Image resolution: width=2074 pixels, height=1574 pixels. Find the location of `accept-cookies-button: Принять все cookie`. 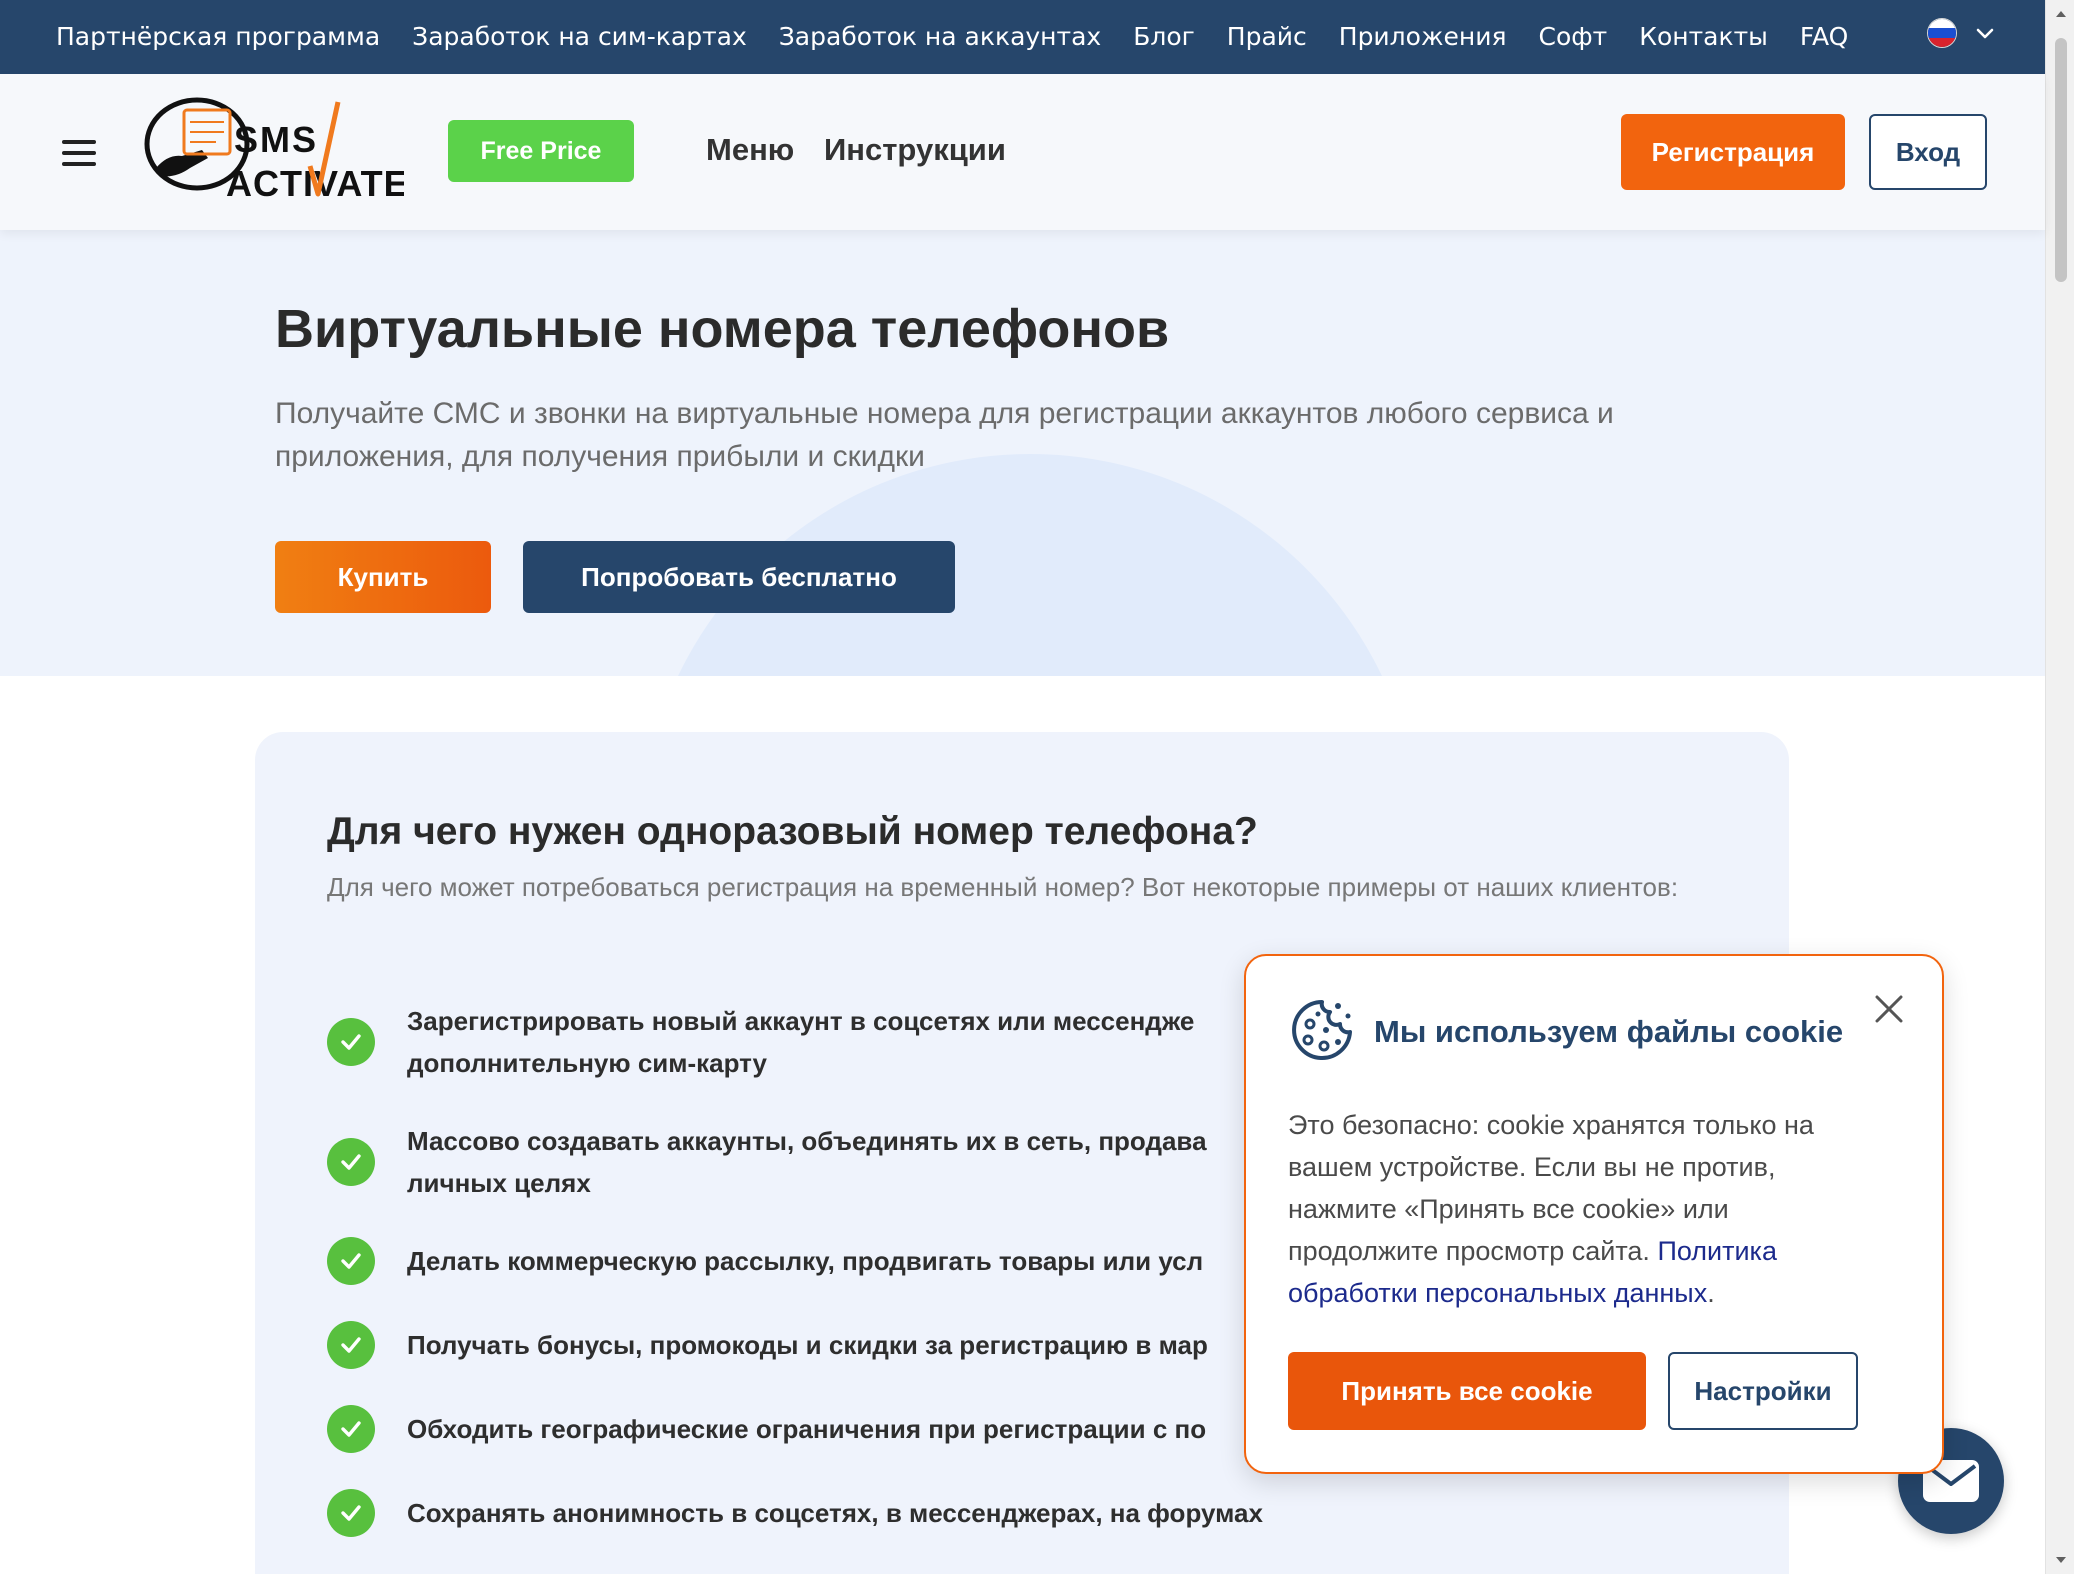

accept-cookies-button: Принять все cookie is located at coordinates (1467, 1391).